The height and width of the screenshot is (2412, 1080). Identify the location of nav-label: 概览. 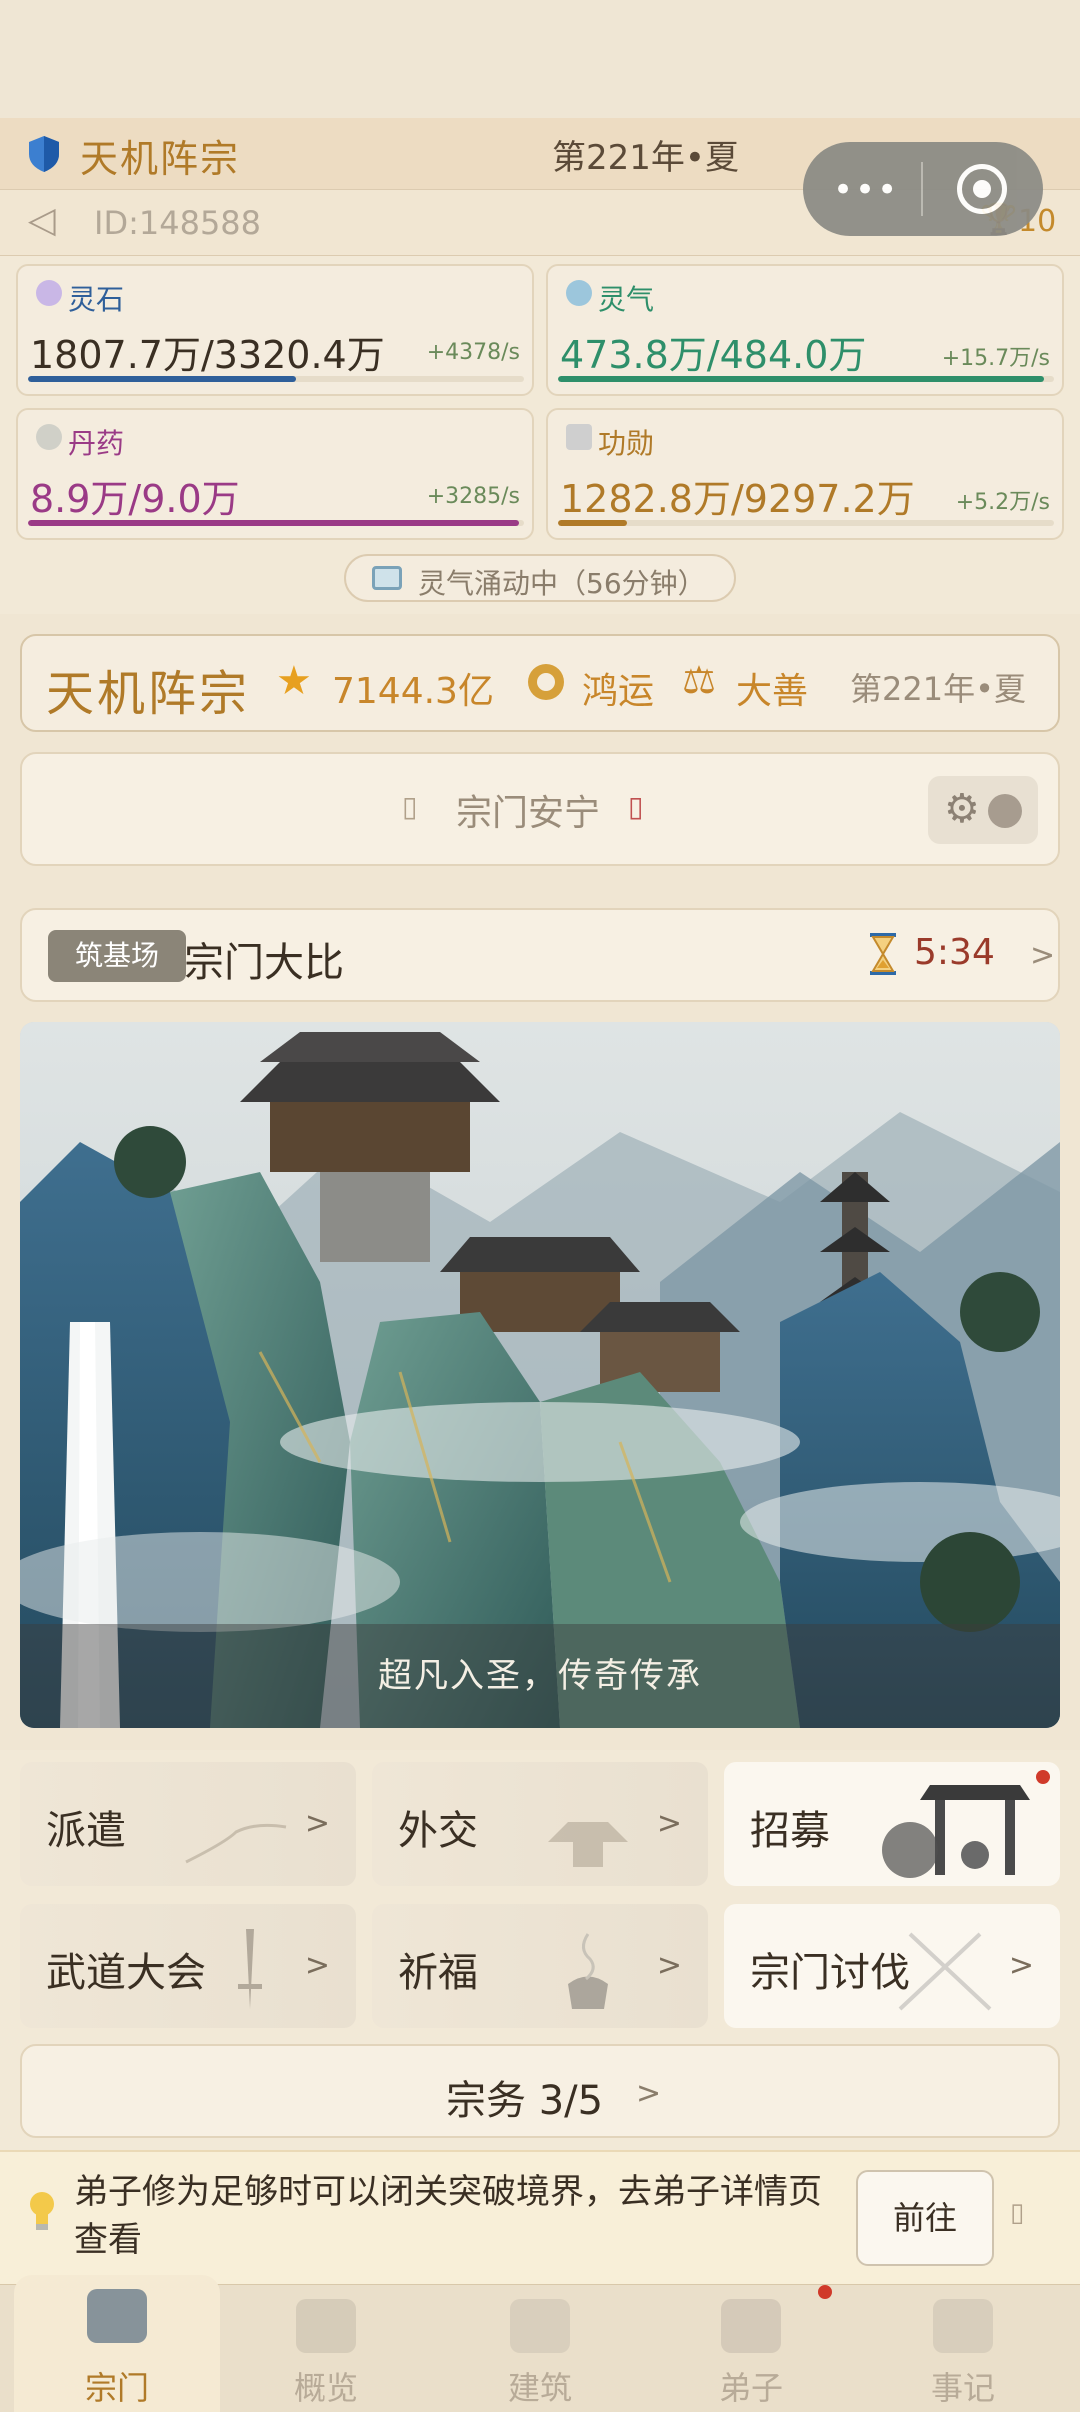
(325, 2388).